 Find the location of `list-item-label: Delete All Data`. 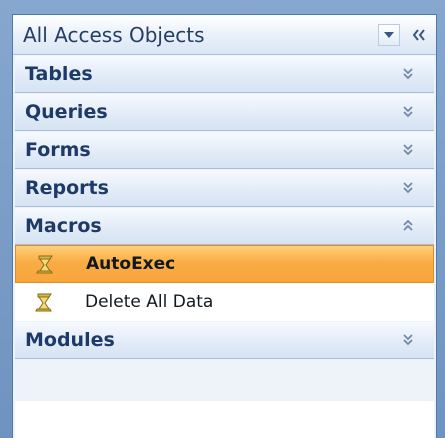

list-item-label: Delete All Data is located at coordinates (149, 302).